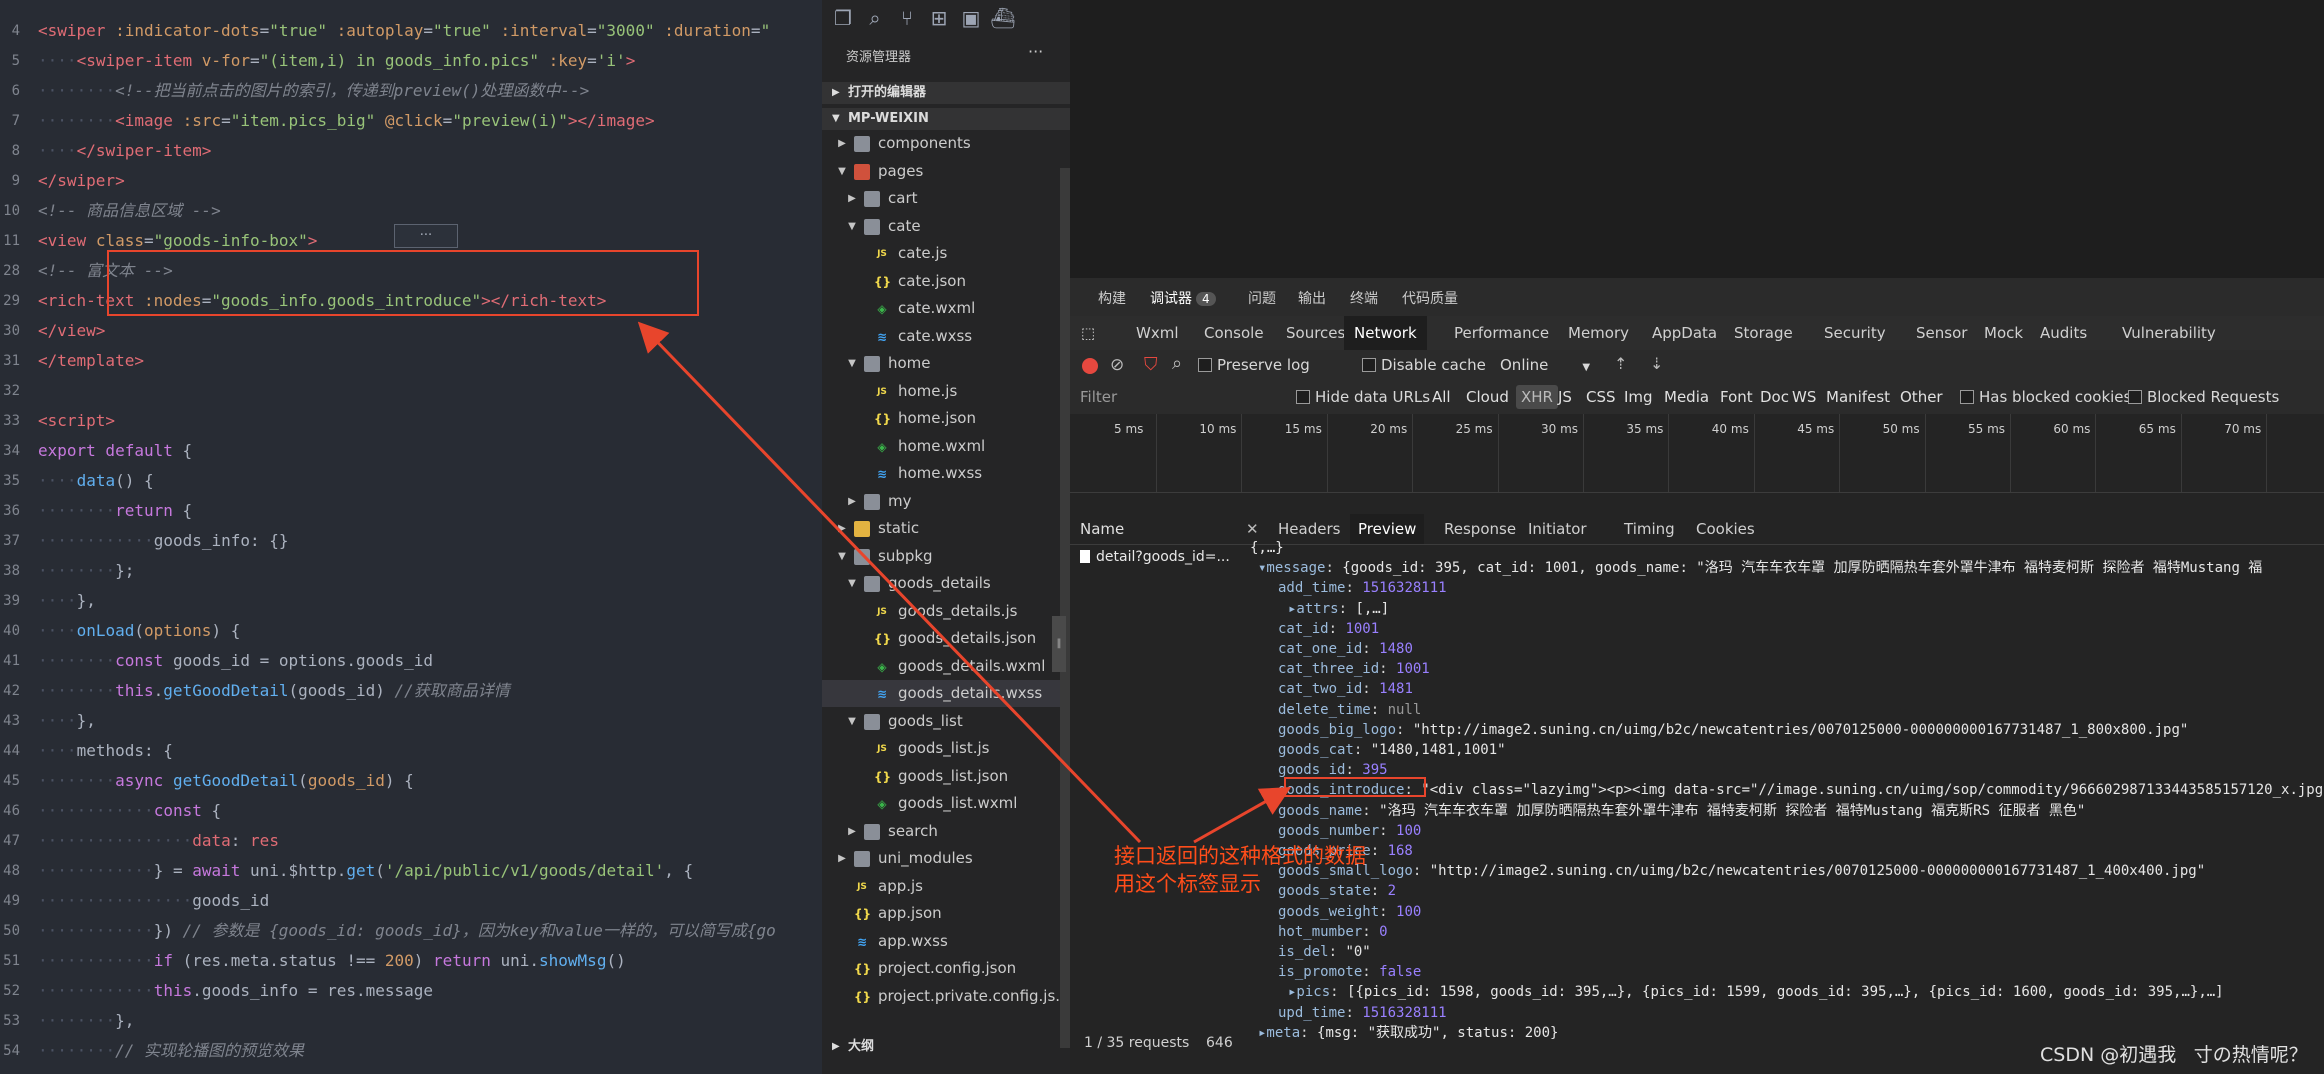  I want to click on preserve-log-checkbox: Preserve log, so click(1254, 365).